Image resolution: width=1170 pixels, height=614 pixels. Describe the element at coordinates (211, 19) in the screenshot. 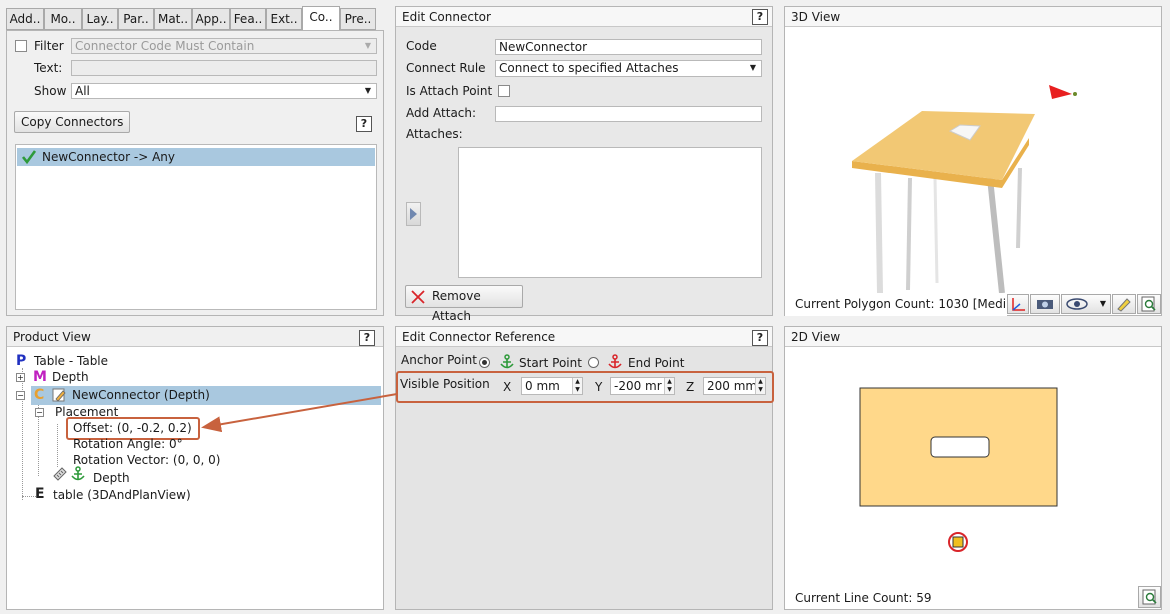

I see `tab-appearance: App..` at that location.